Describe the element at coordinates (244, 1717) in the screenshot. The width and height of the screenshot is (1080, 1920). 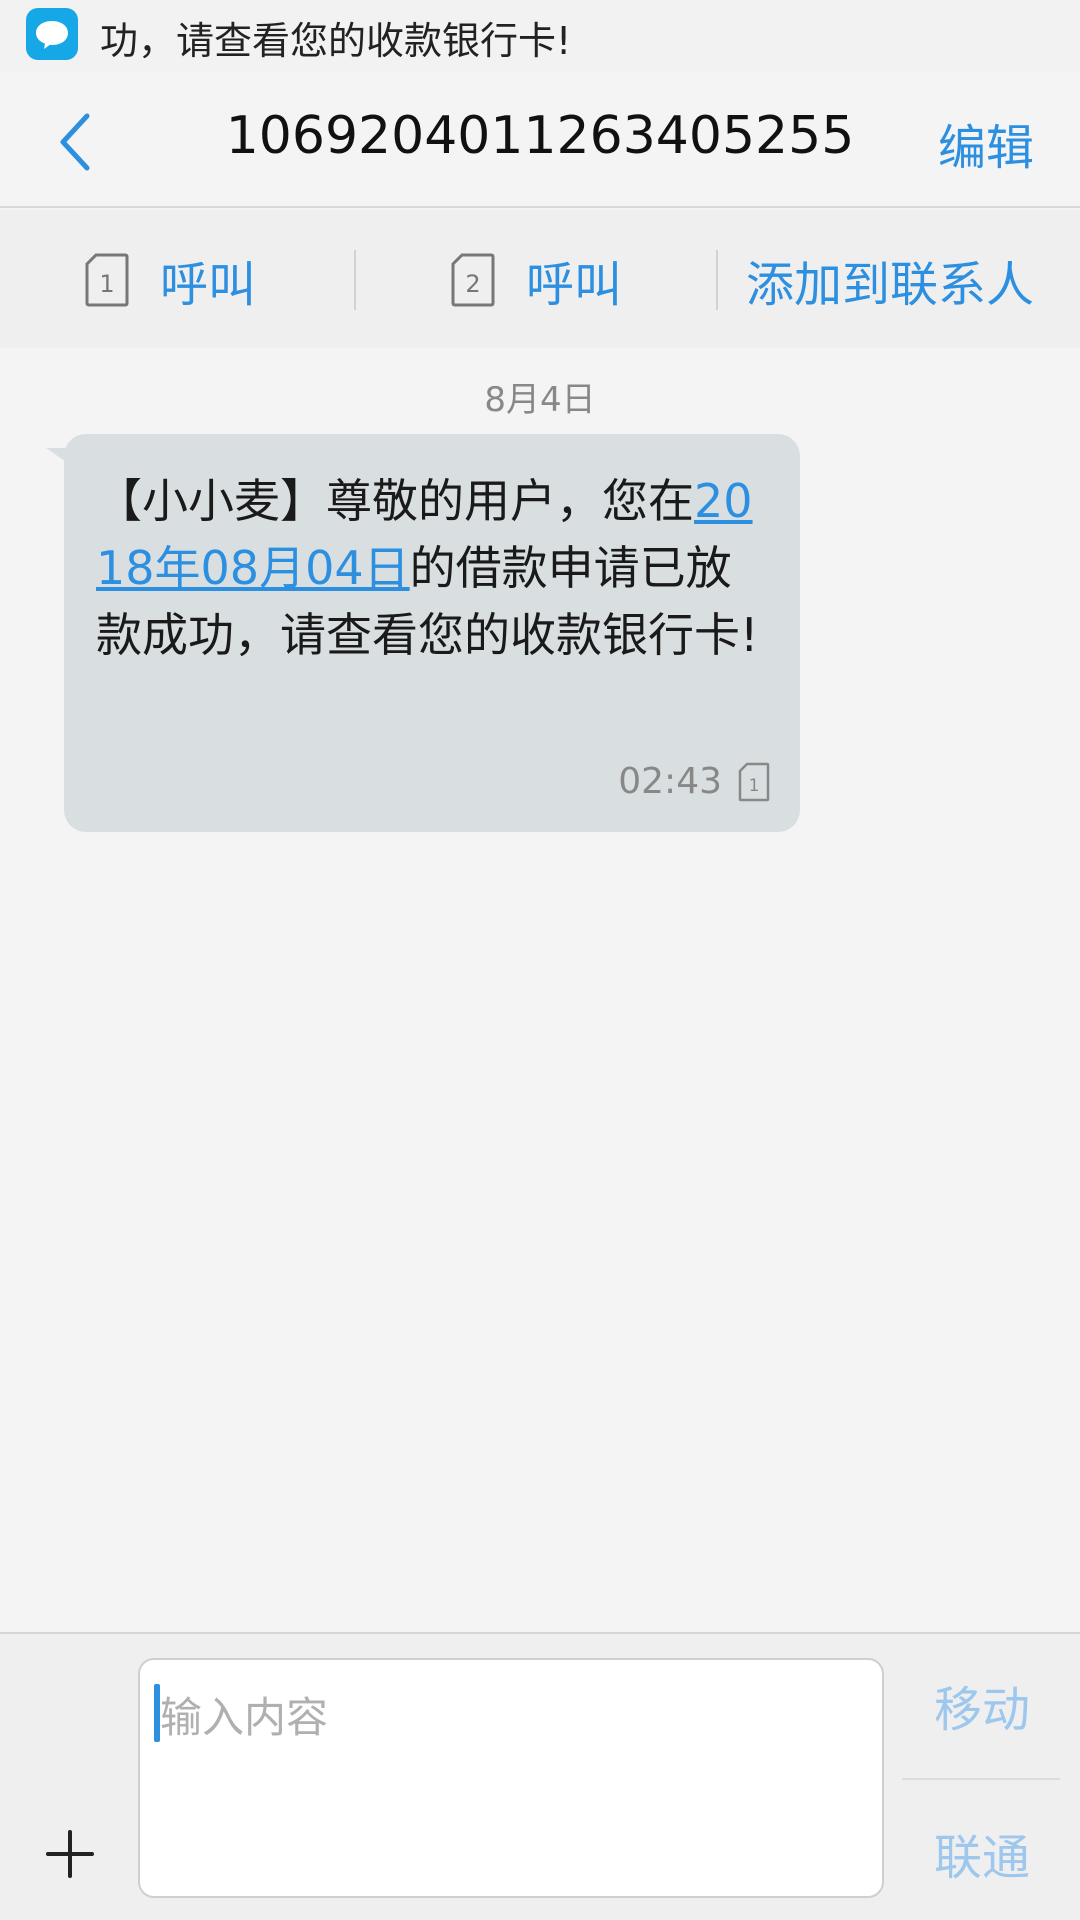
I see `message-input-placeholder: 输入内容` at that location.